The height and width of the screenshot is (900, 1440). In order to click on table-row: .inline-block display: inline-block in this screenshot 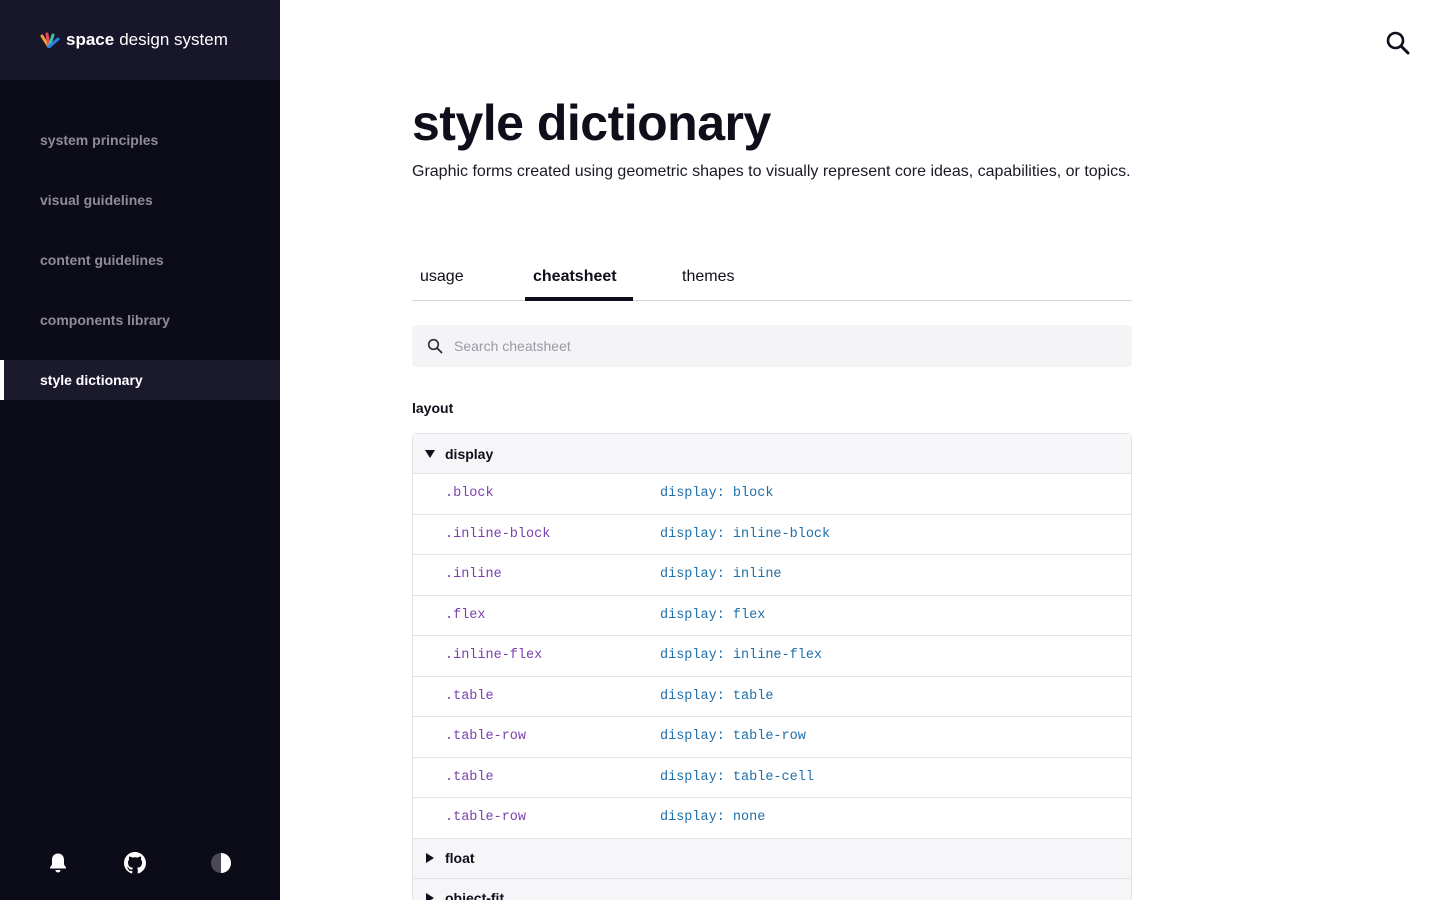, I will do `click(772, 535)`.